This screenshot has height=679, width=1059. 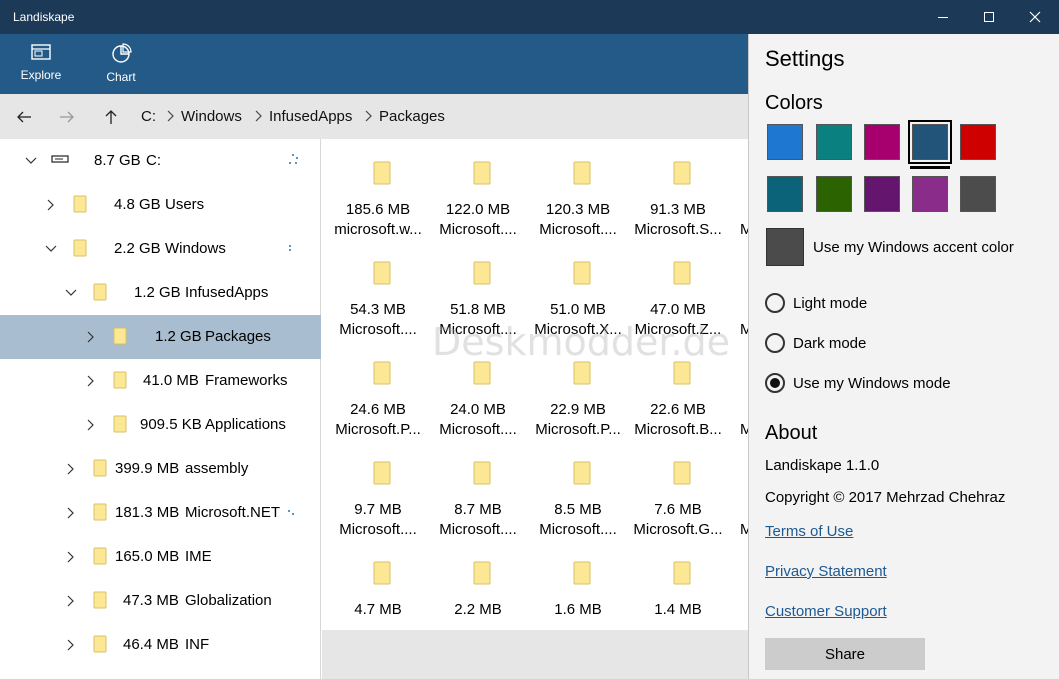 I want to click on folder-size: 46.4 MB, so click(x=151, y=644).